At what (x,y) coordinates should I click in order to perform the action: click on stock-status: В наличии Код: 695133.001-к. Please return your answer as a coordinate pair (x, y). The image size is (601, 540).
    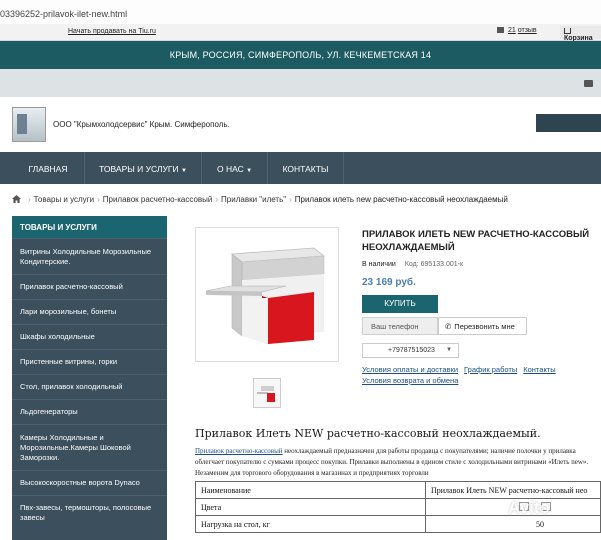
    Looking at the image, I should click on (413, 264).